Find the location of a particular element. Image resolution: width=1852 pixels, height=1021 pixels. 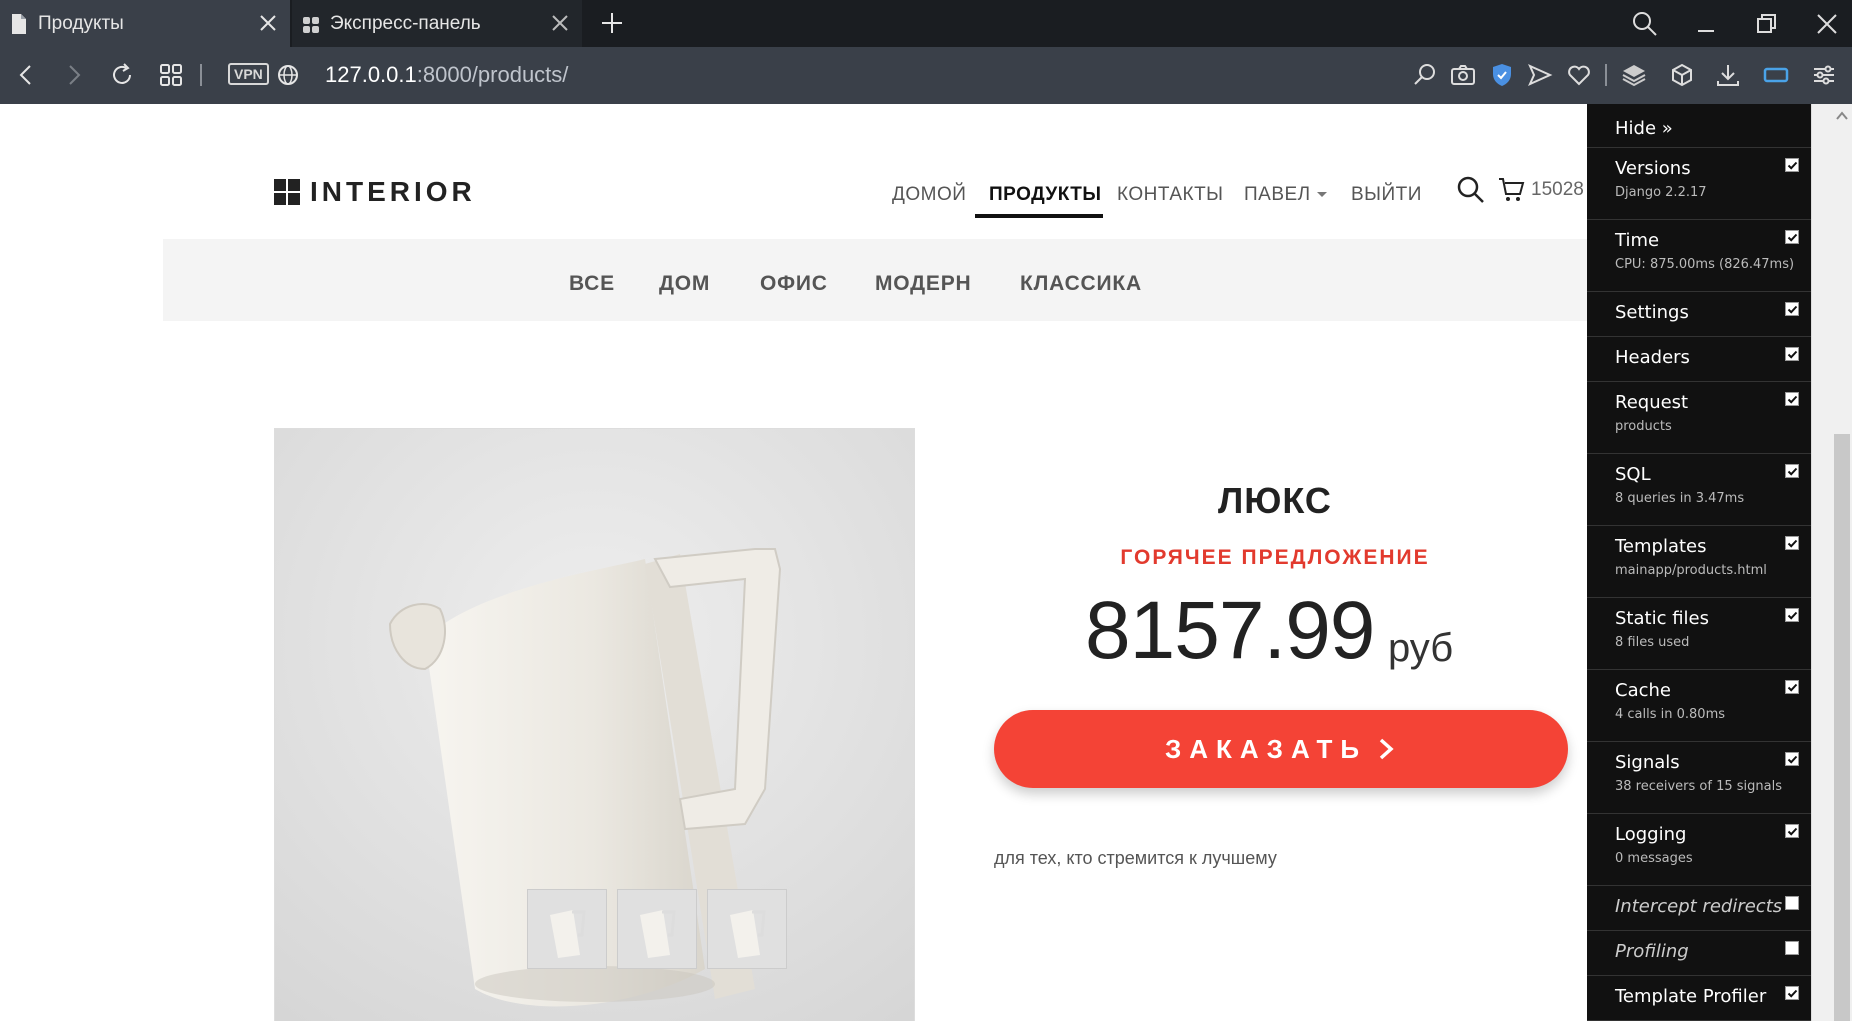

tab-speed-dial: Экспресс-панель is located at coordinates (437, 23).